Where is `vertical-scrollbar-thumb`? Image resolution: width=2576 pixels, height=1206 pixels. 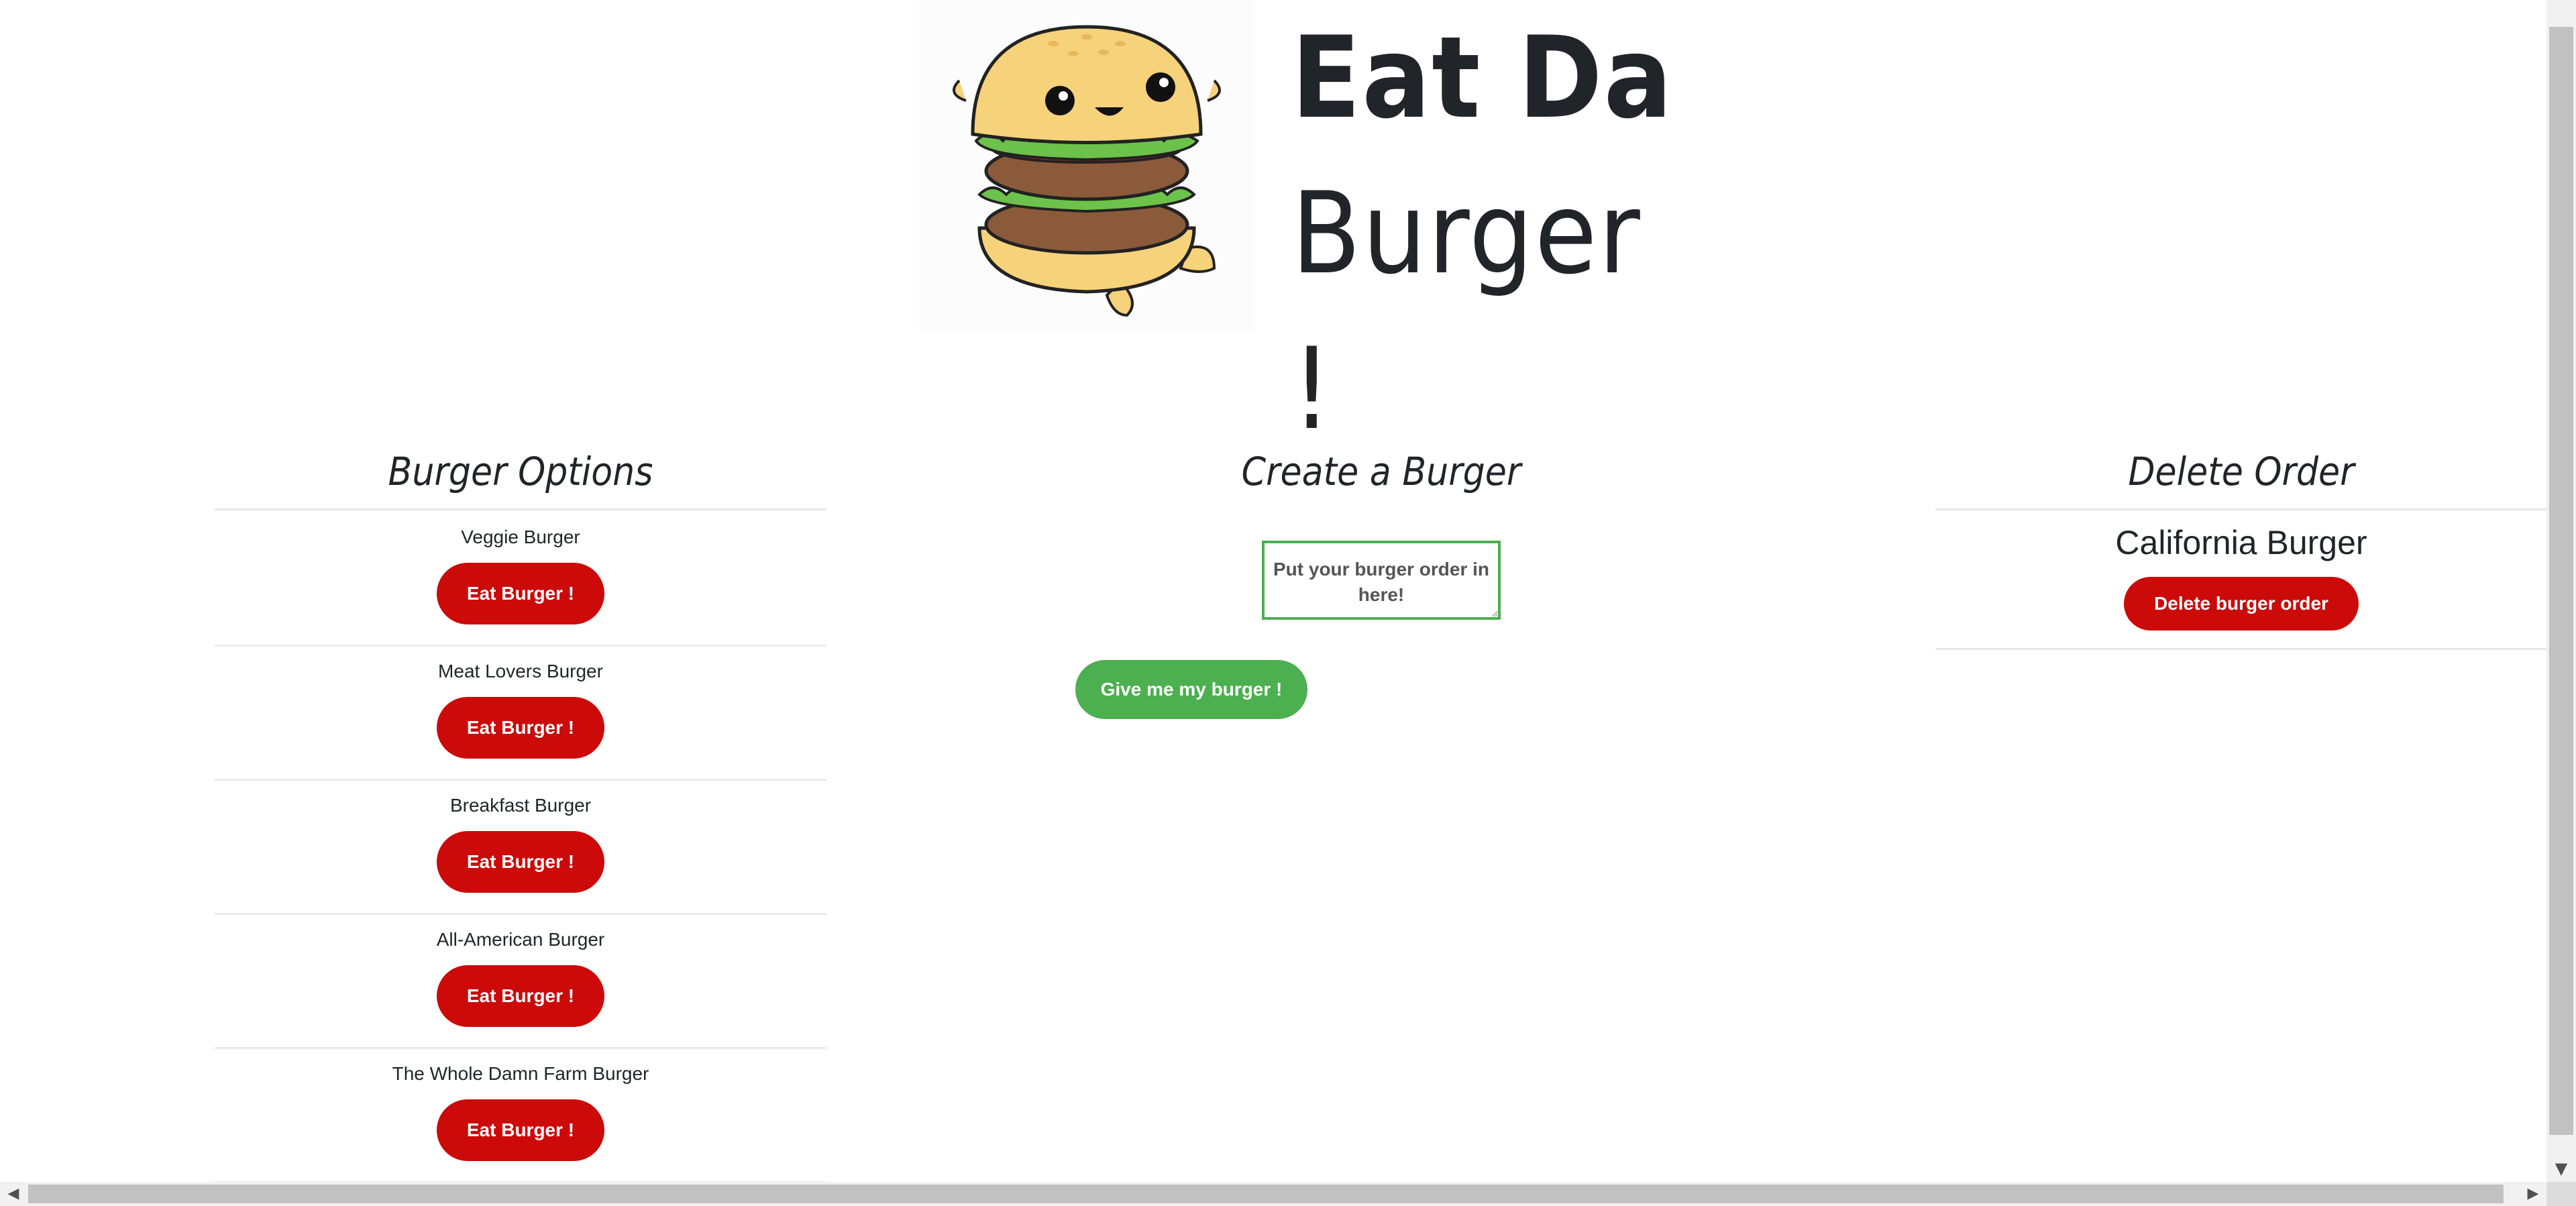 vertical-scrollbar-thumb is located at coordinates (2561, 581).